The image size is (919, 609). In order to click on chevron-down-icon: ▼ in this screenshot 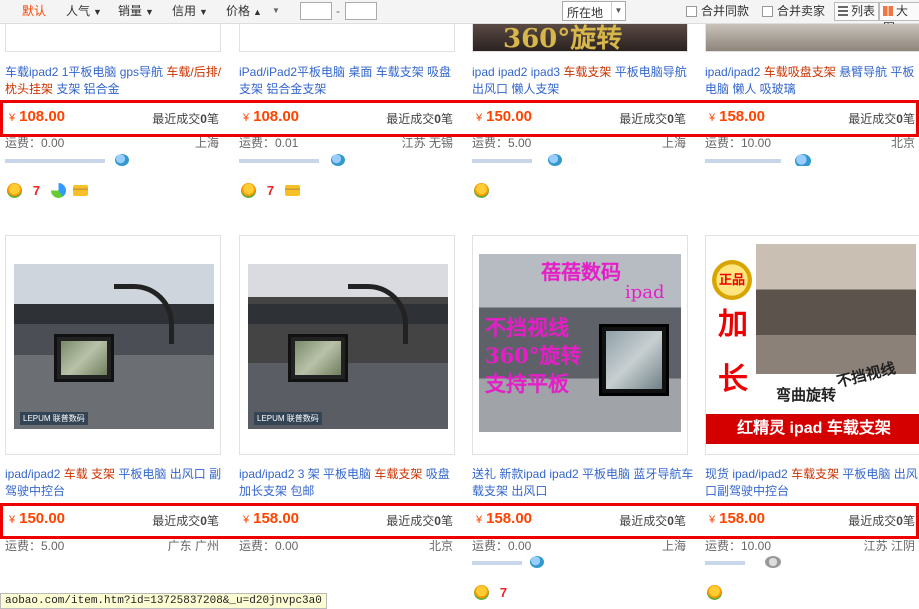, I will do `click(618, 11)`.